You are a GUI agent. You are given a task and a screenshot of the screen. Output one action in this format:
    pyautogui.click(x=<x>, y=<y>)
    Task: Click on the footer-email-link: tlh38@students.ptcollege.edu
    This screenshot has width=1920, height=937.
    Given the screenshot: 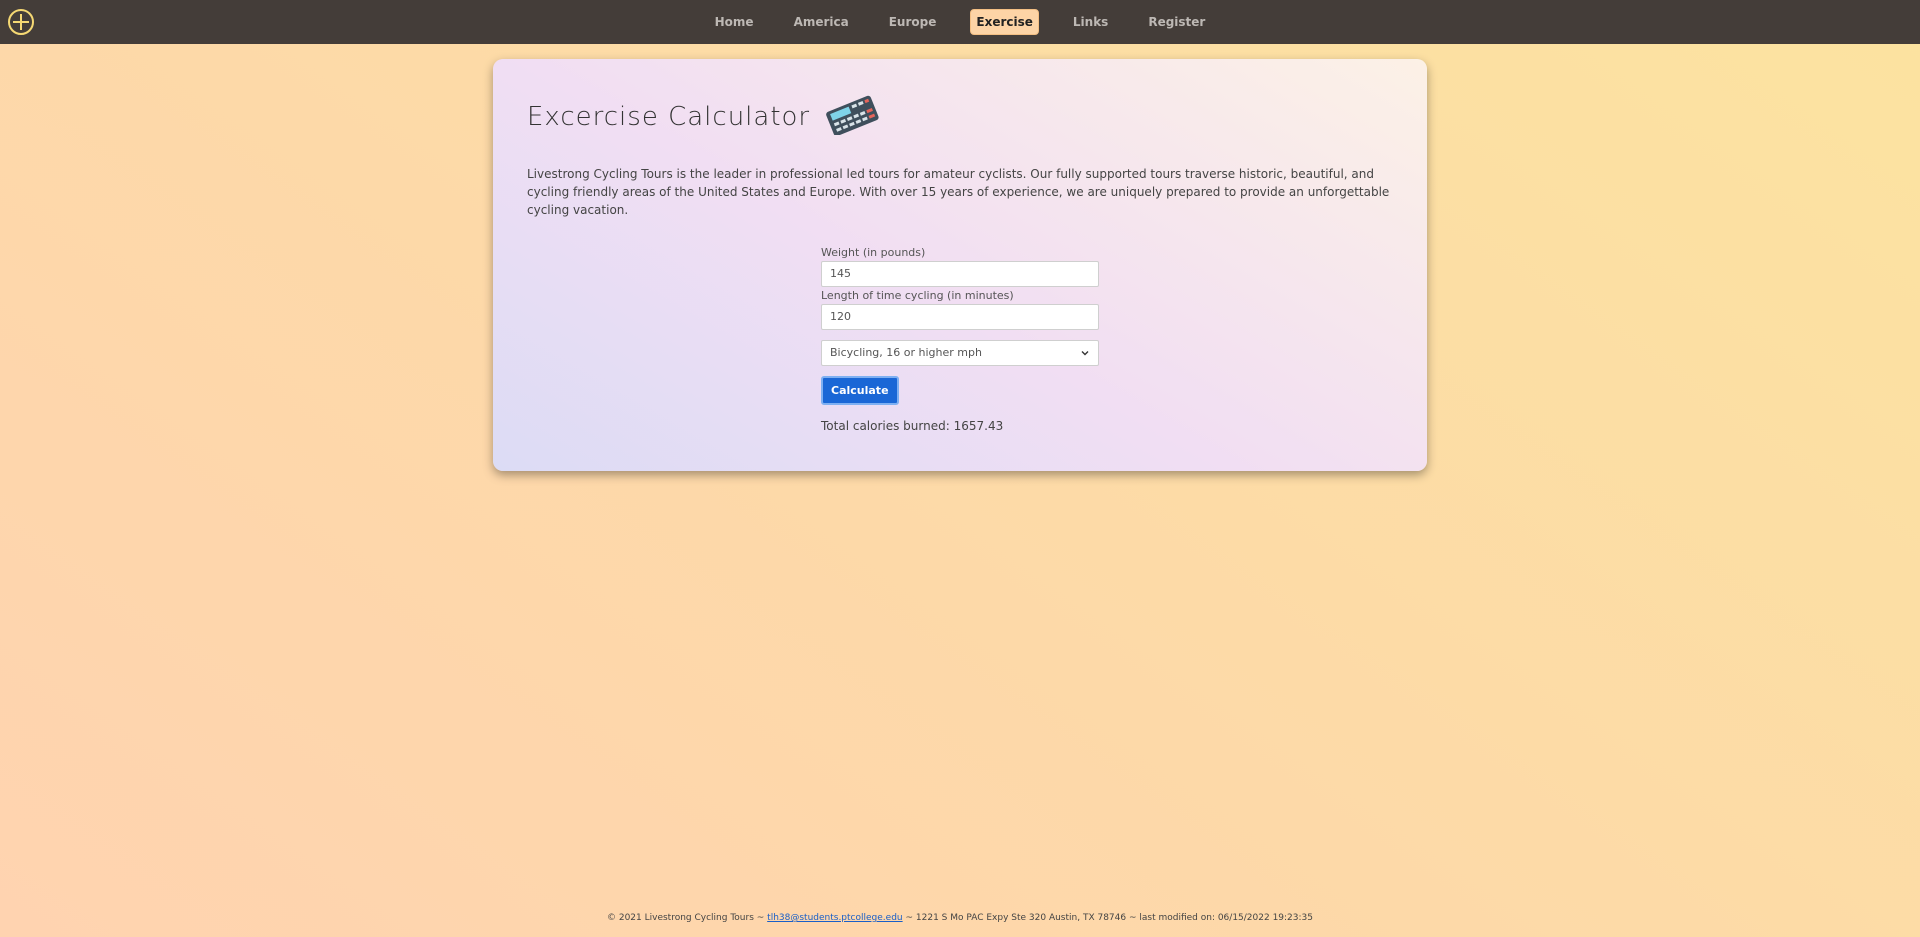 What is the action you would take?
    pyautogui.click(x=834, y=918)
    